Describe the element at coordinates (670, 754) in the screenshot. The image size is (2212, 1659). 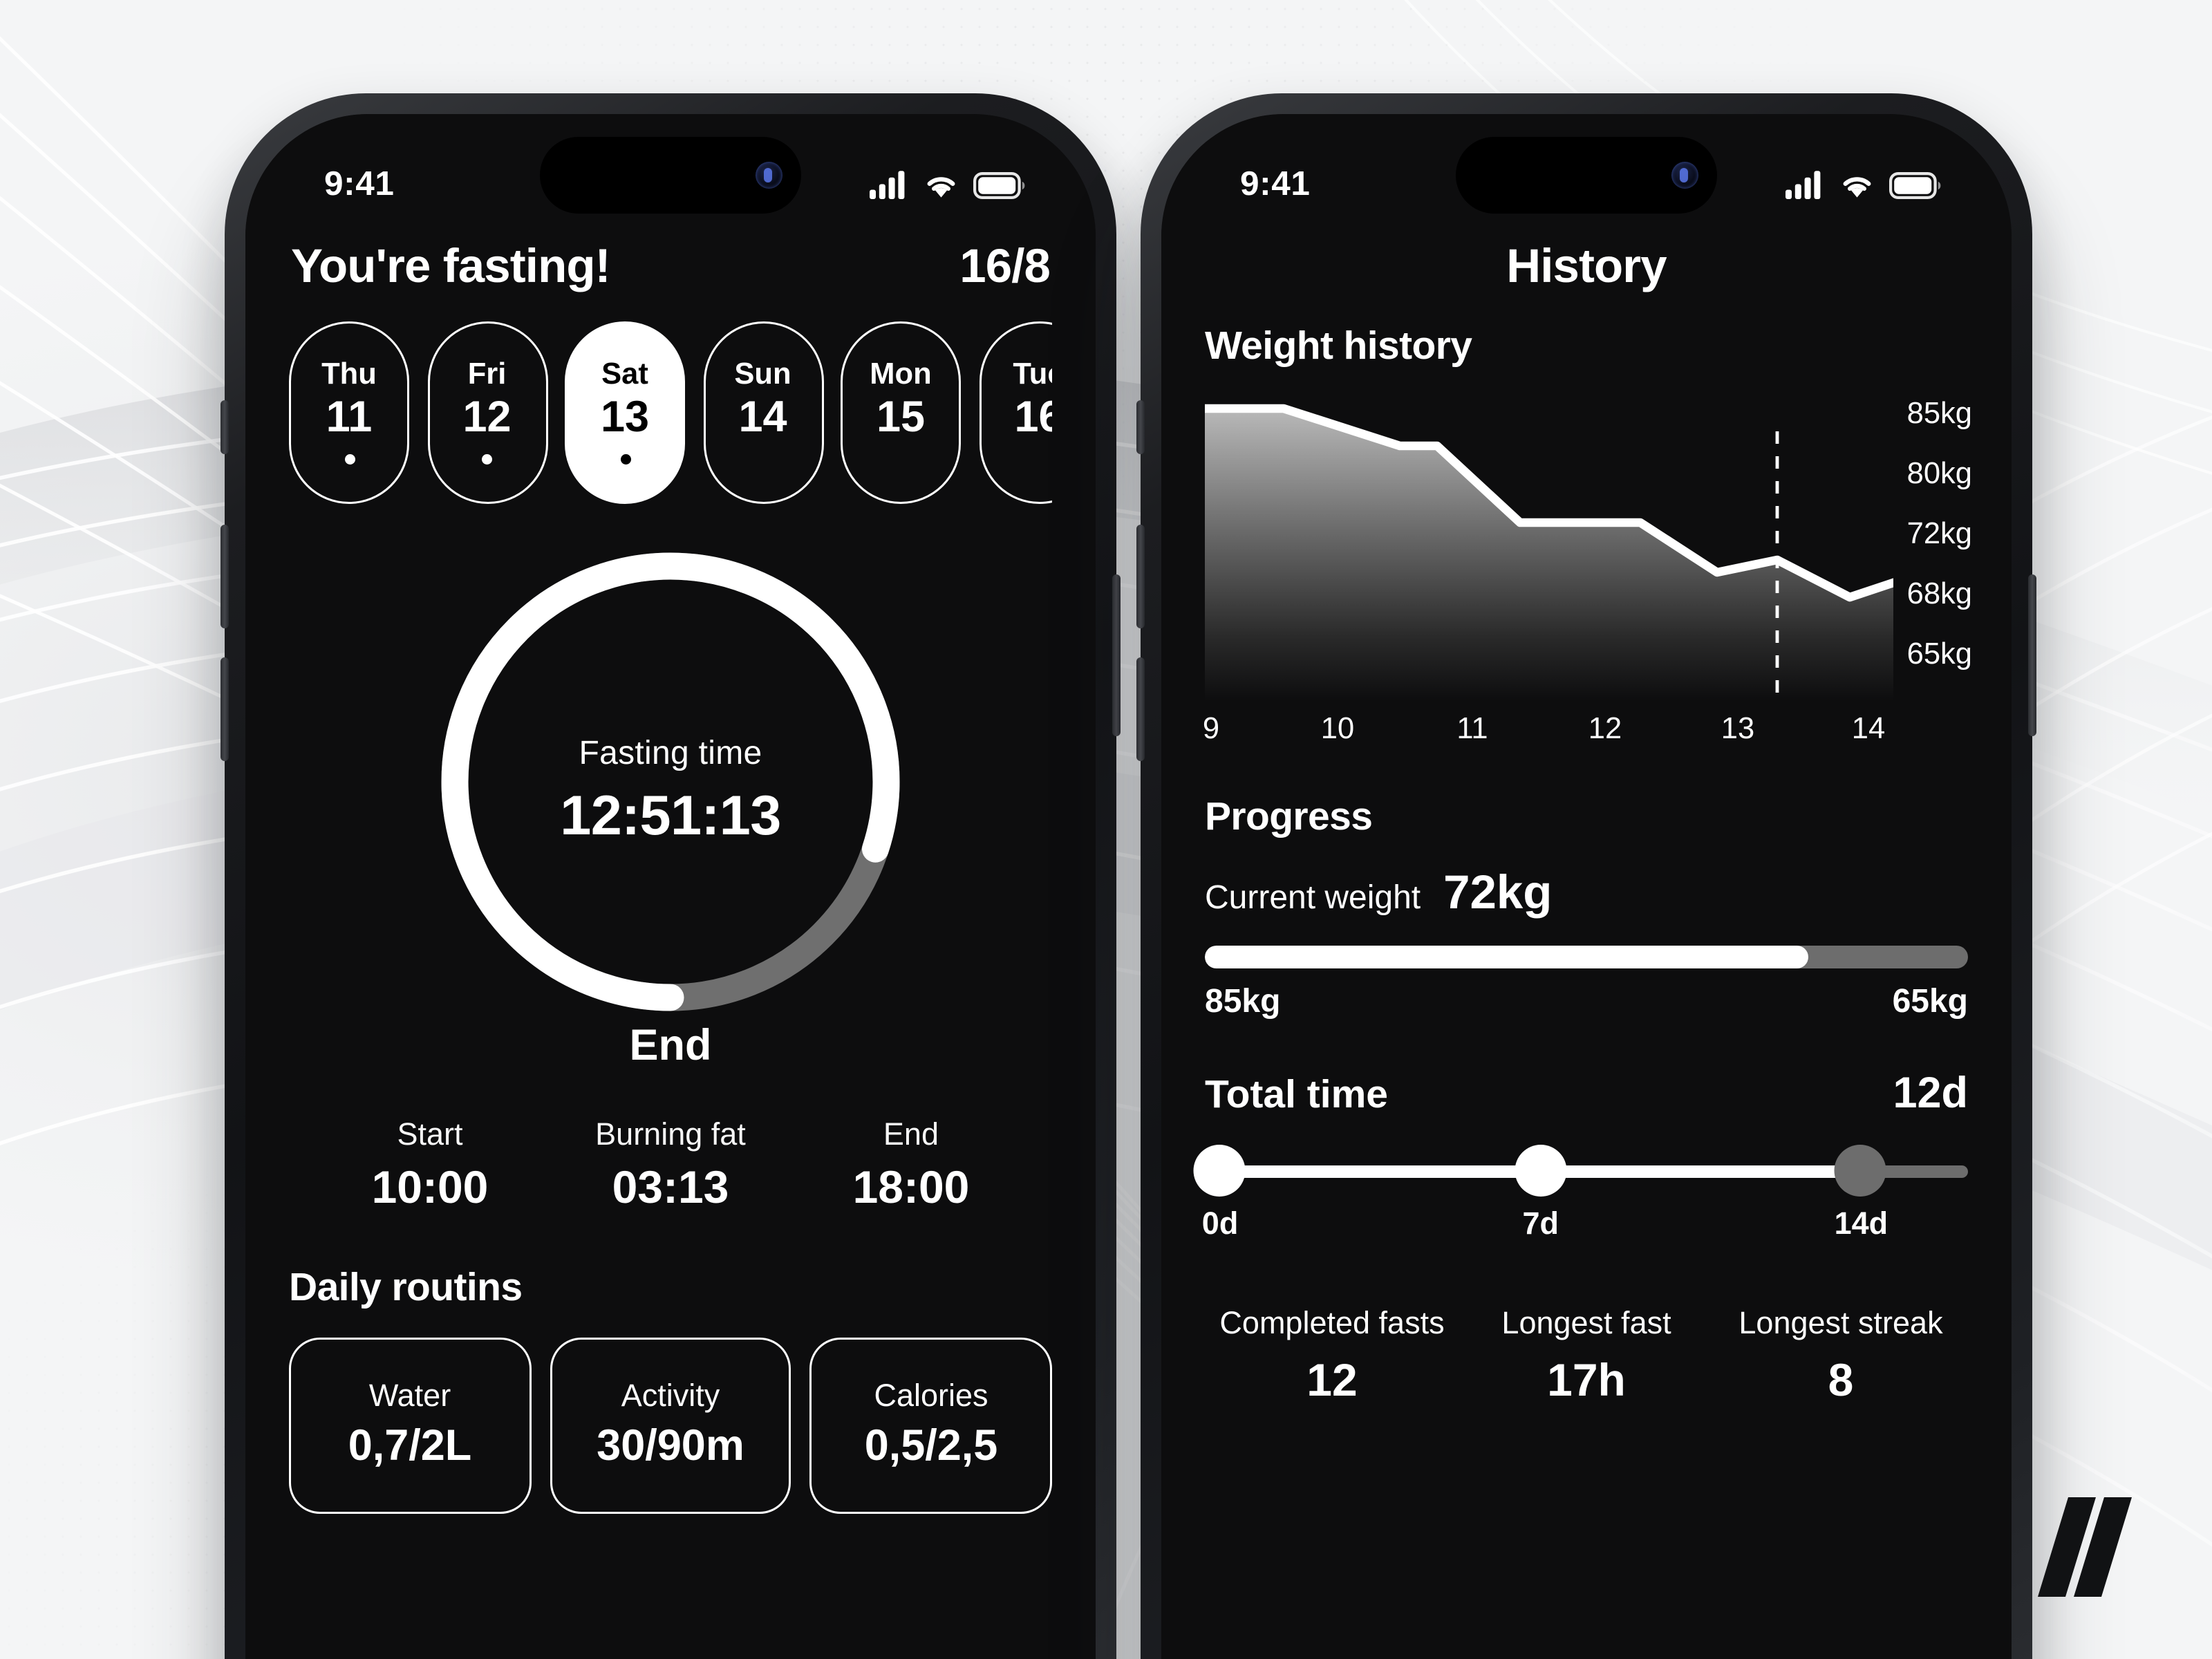
I see `ring-label: Fasting time` at that location.